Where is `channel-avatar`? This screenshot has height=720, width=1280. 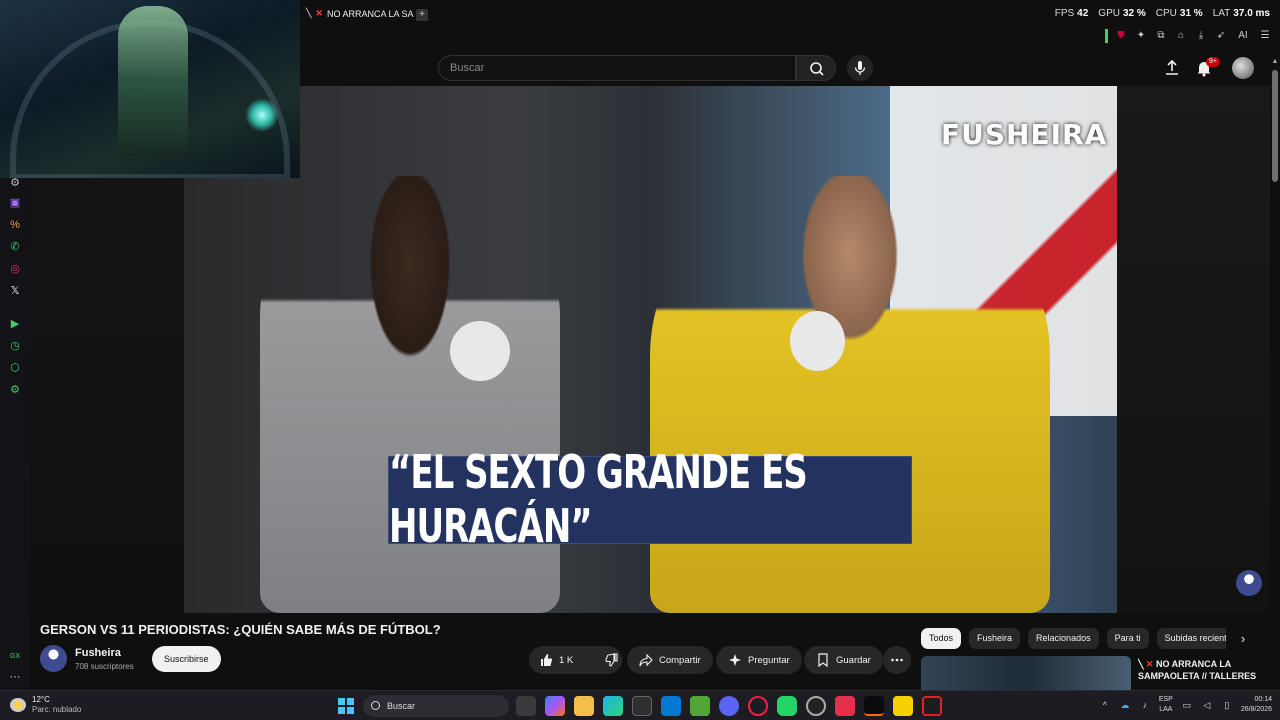 channel-avatar is located at coordinates (53, 658).